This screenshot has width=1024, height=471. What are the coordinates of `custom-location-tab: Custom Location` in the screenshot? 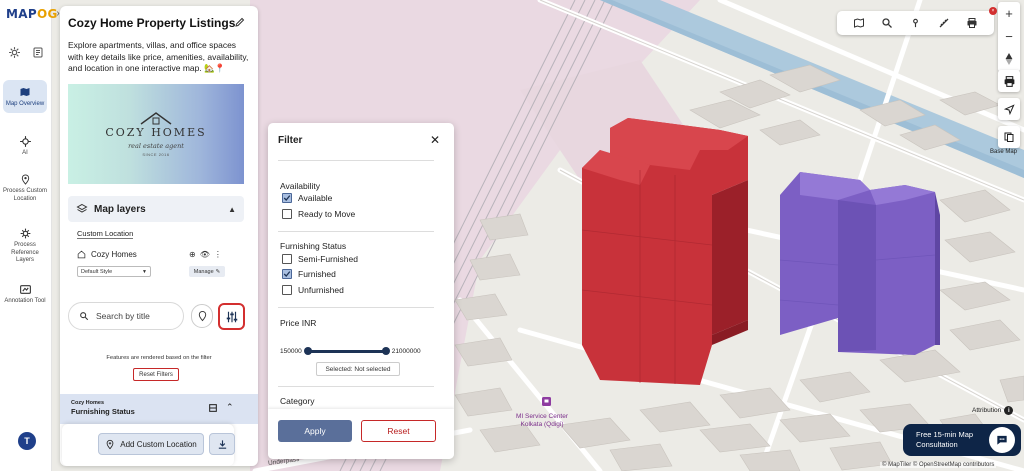 It's located at (105, 234).